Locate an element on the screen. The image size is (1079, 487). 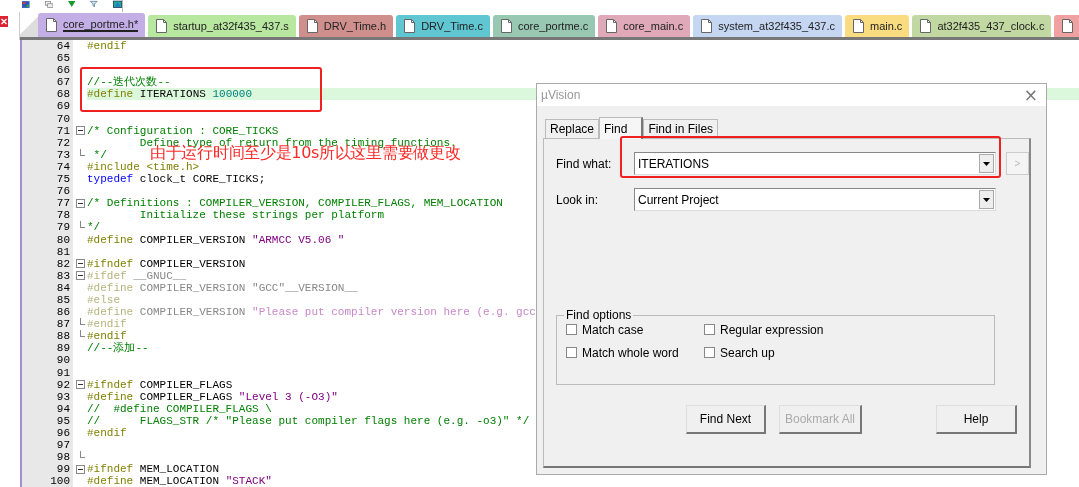
dialog-tab: Replace is located at coordinates (572, 128).